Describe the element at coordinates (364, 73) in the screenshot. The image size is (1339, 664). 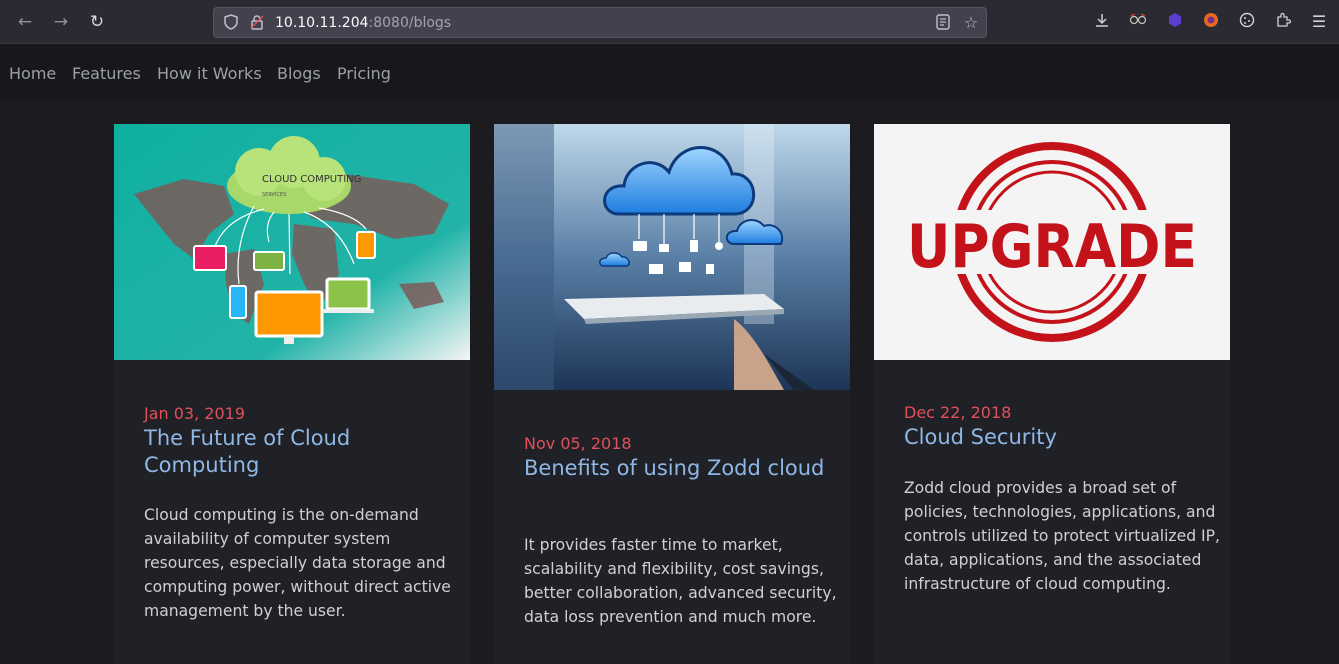
I see `nav-pricing: Pricing` at that location.